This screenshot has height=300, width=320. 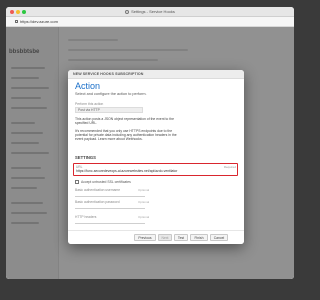 What do you see at coordinates (88, 86) in the screenshot?
I see `dialog-title: Action` at bounding box center [88, 86].